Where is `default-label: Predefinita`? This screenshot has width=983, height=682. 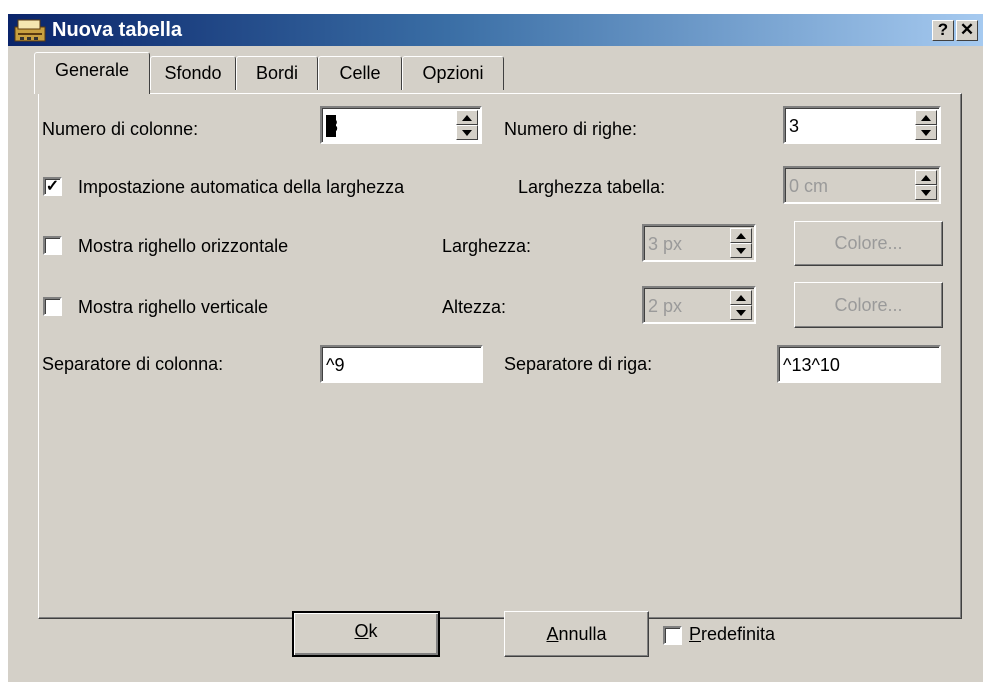 default-label: Predefinita is located at coordinates (732, 634).